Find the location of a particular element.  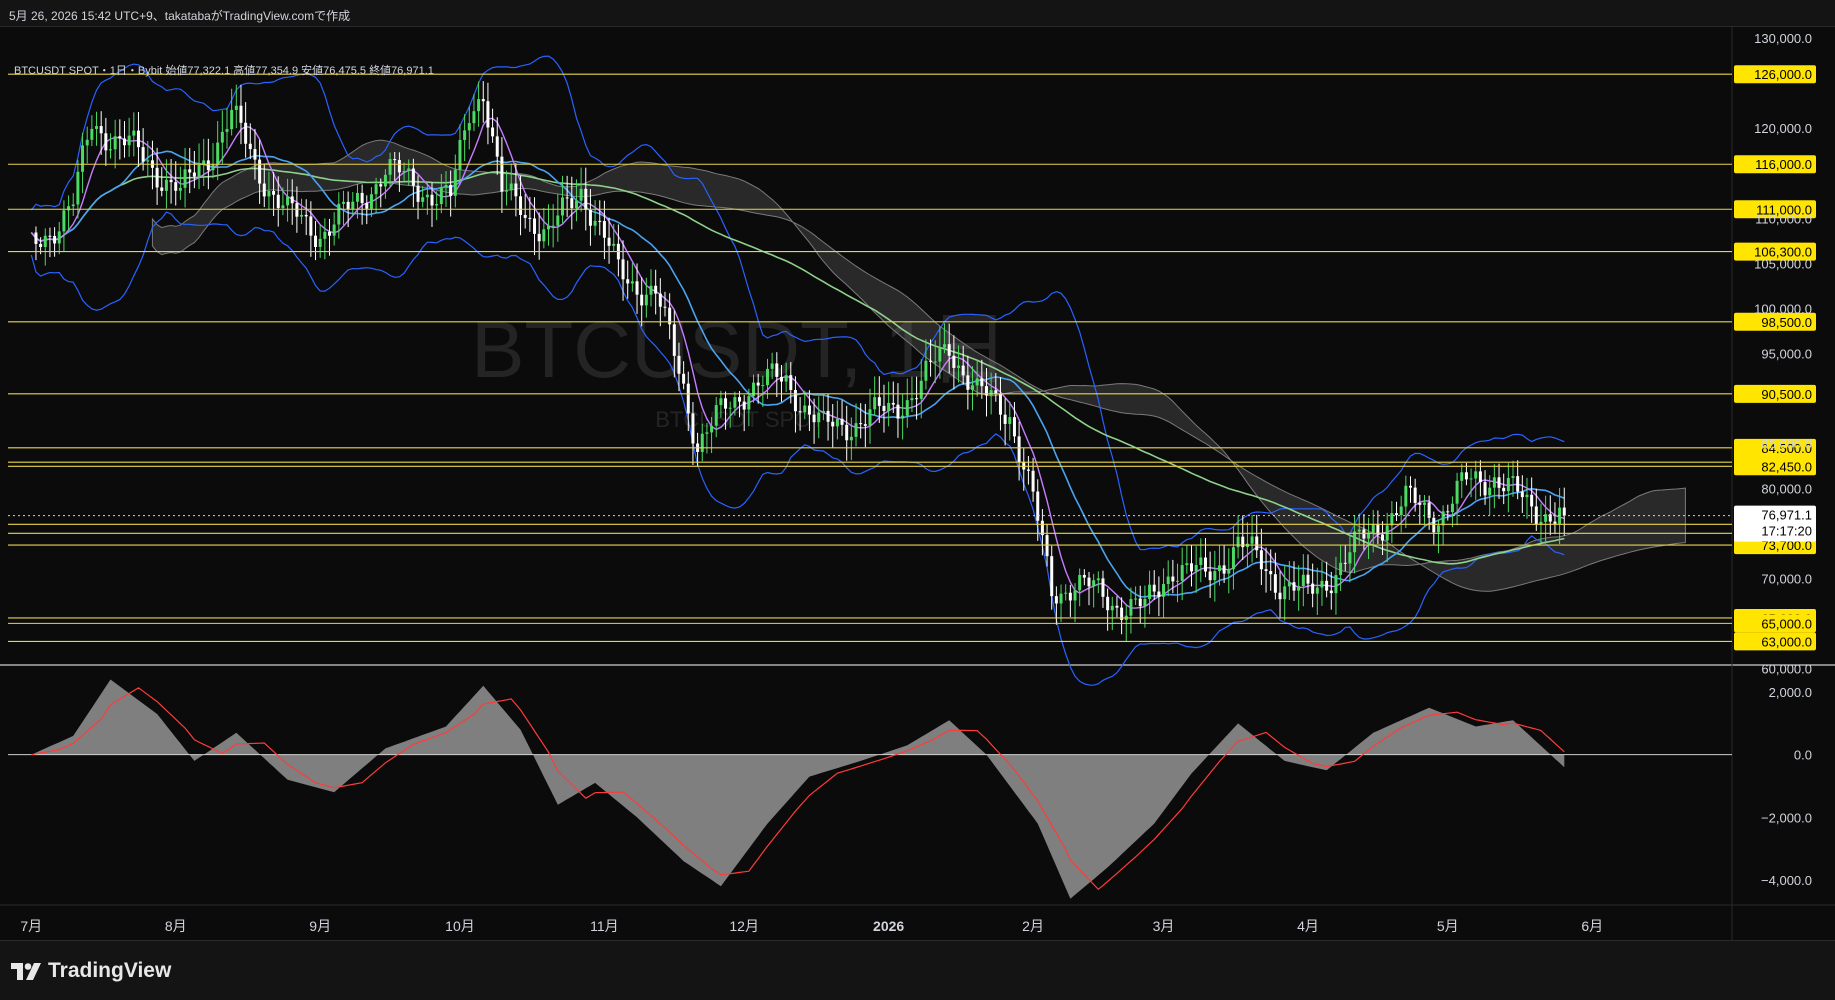

time-tick-label: 10月 is located at coordinates (460, 926).